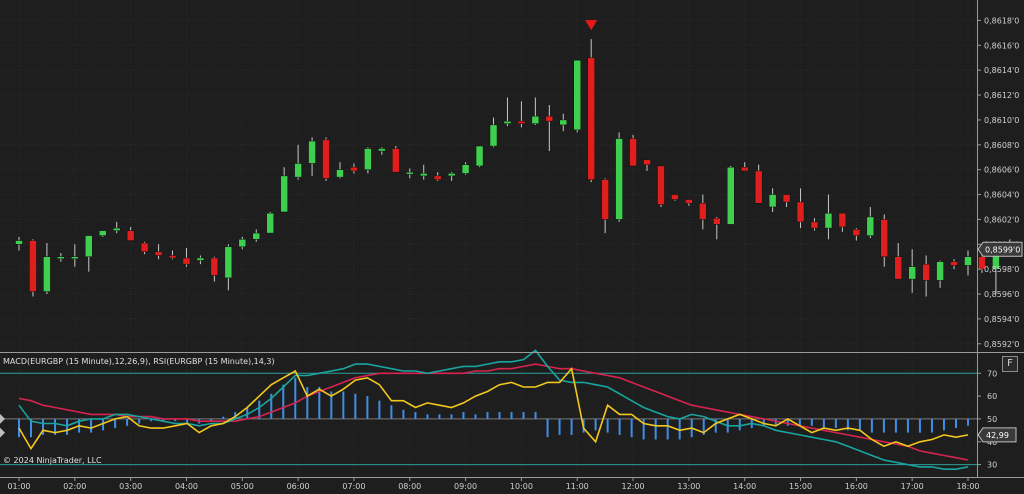 Image resolution: width=1024 pixels, height=494 pixels. I want to click on zero-line-marker, so click(2, 418).